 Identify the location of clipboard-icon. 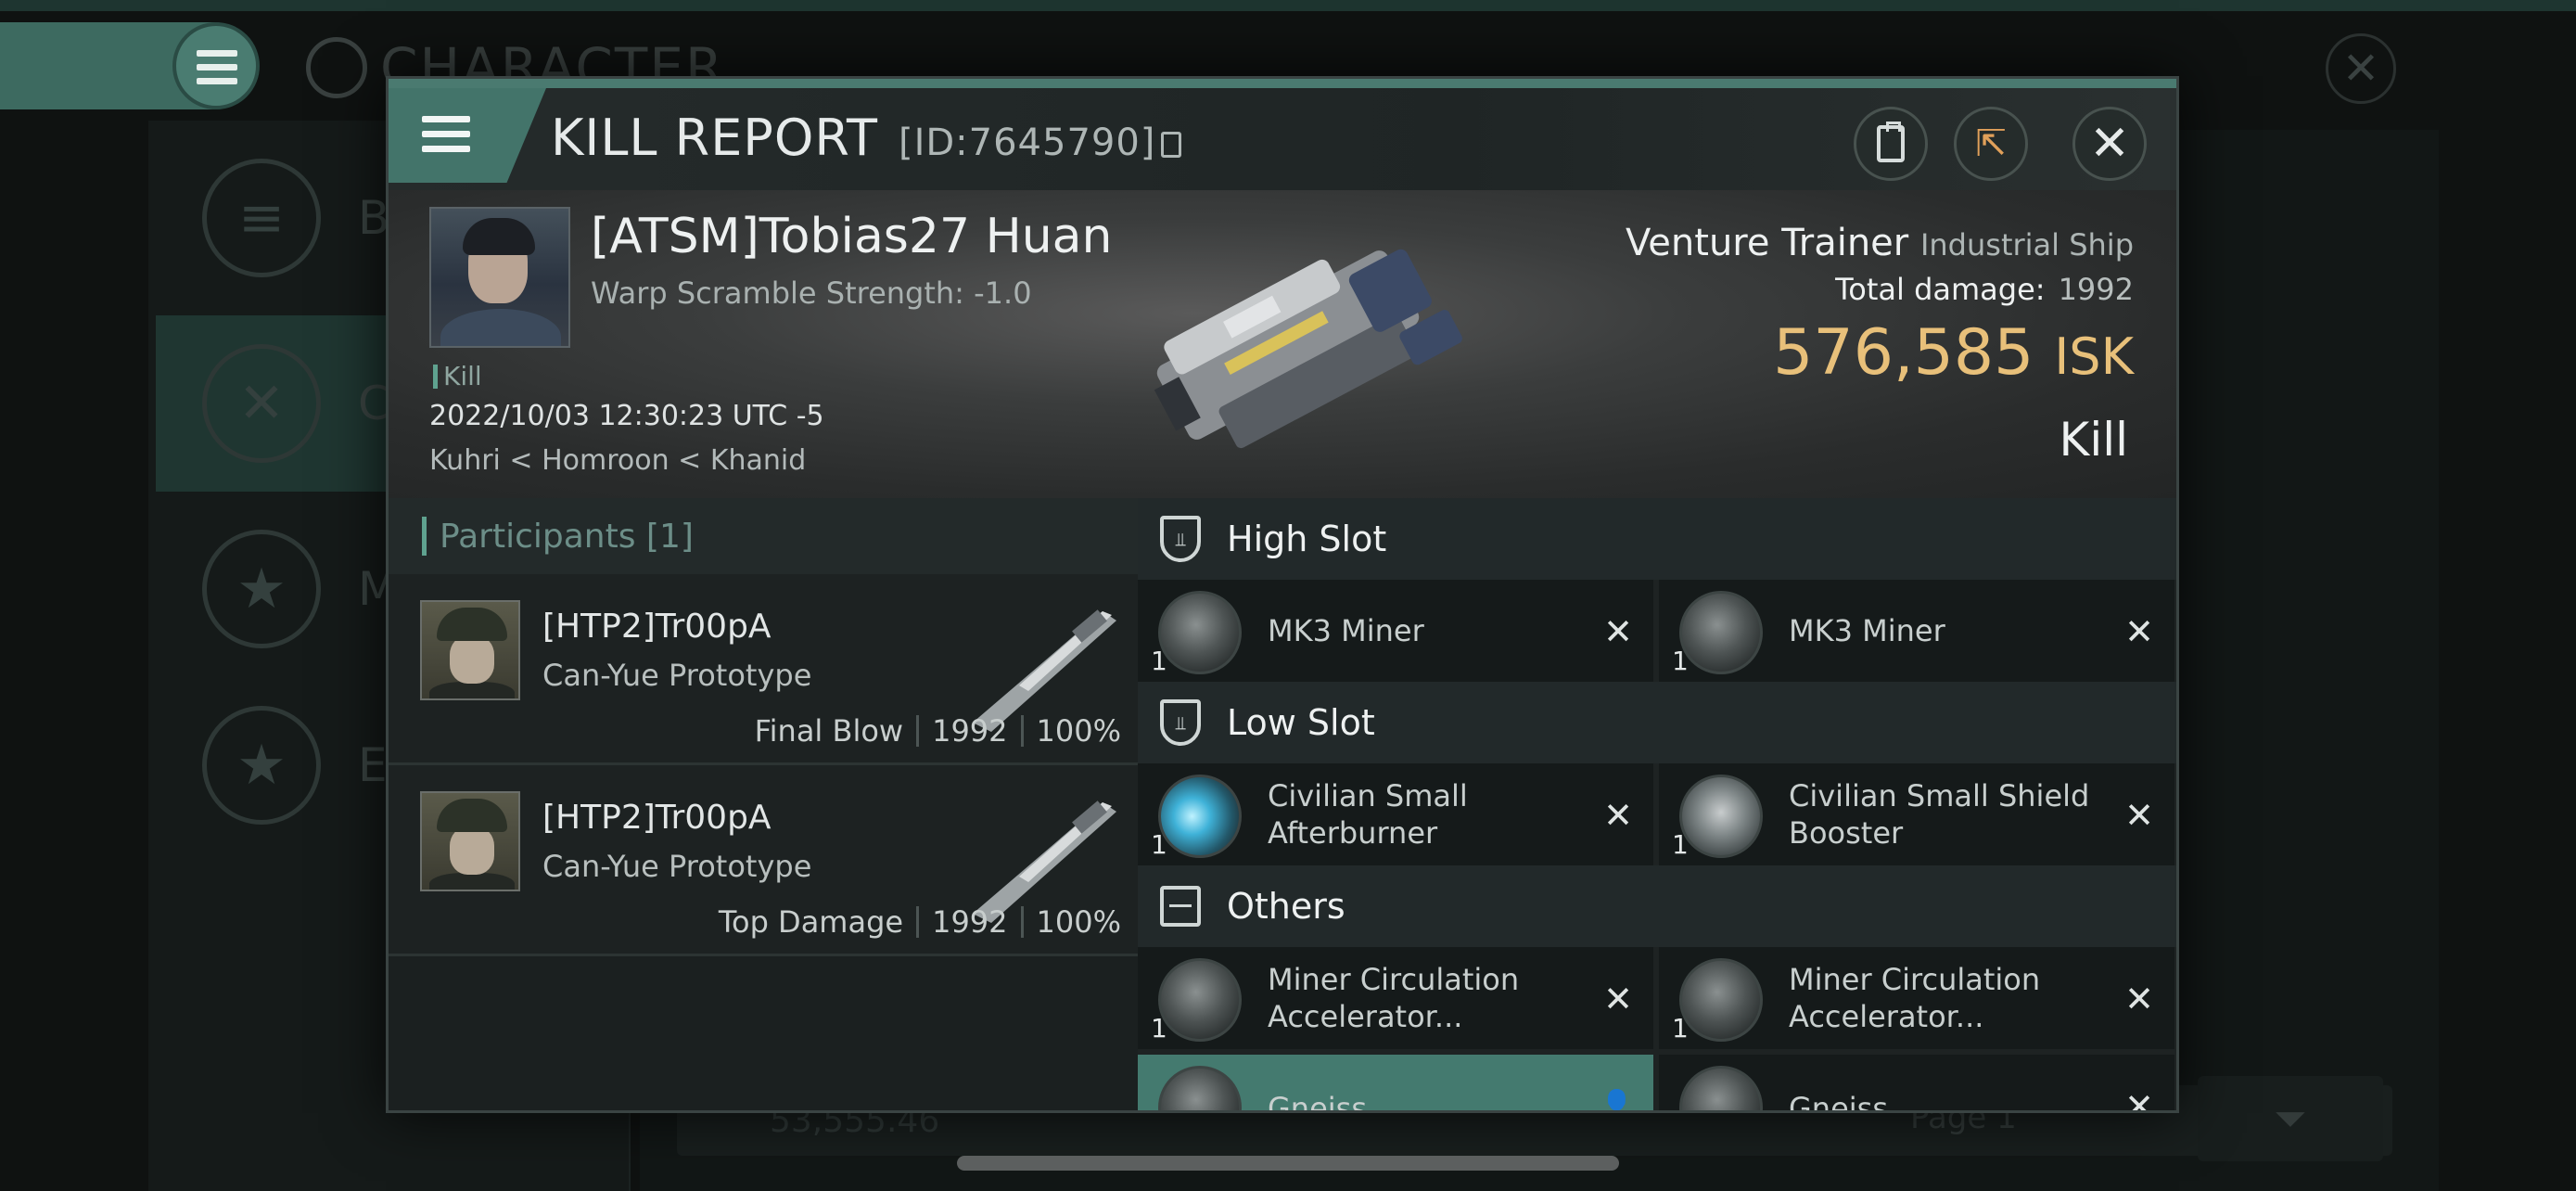
(1891, 142).